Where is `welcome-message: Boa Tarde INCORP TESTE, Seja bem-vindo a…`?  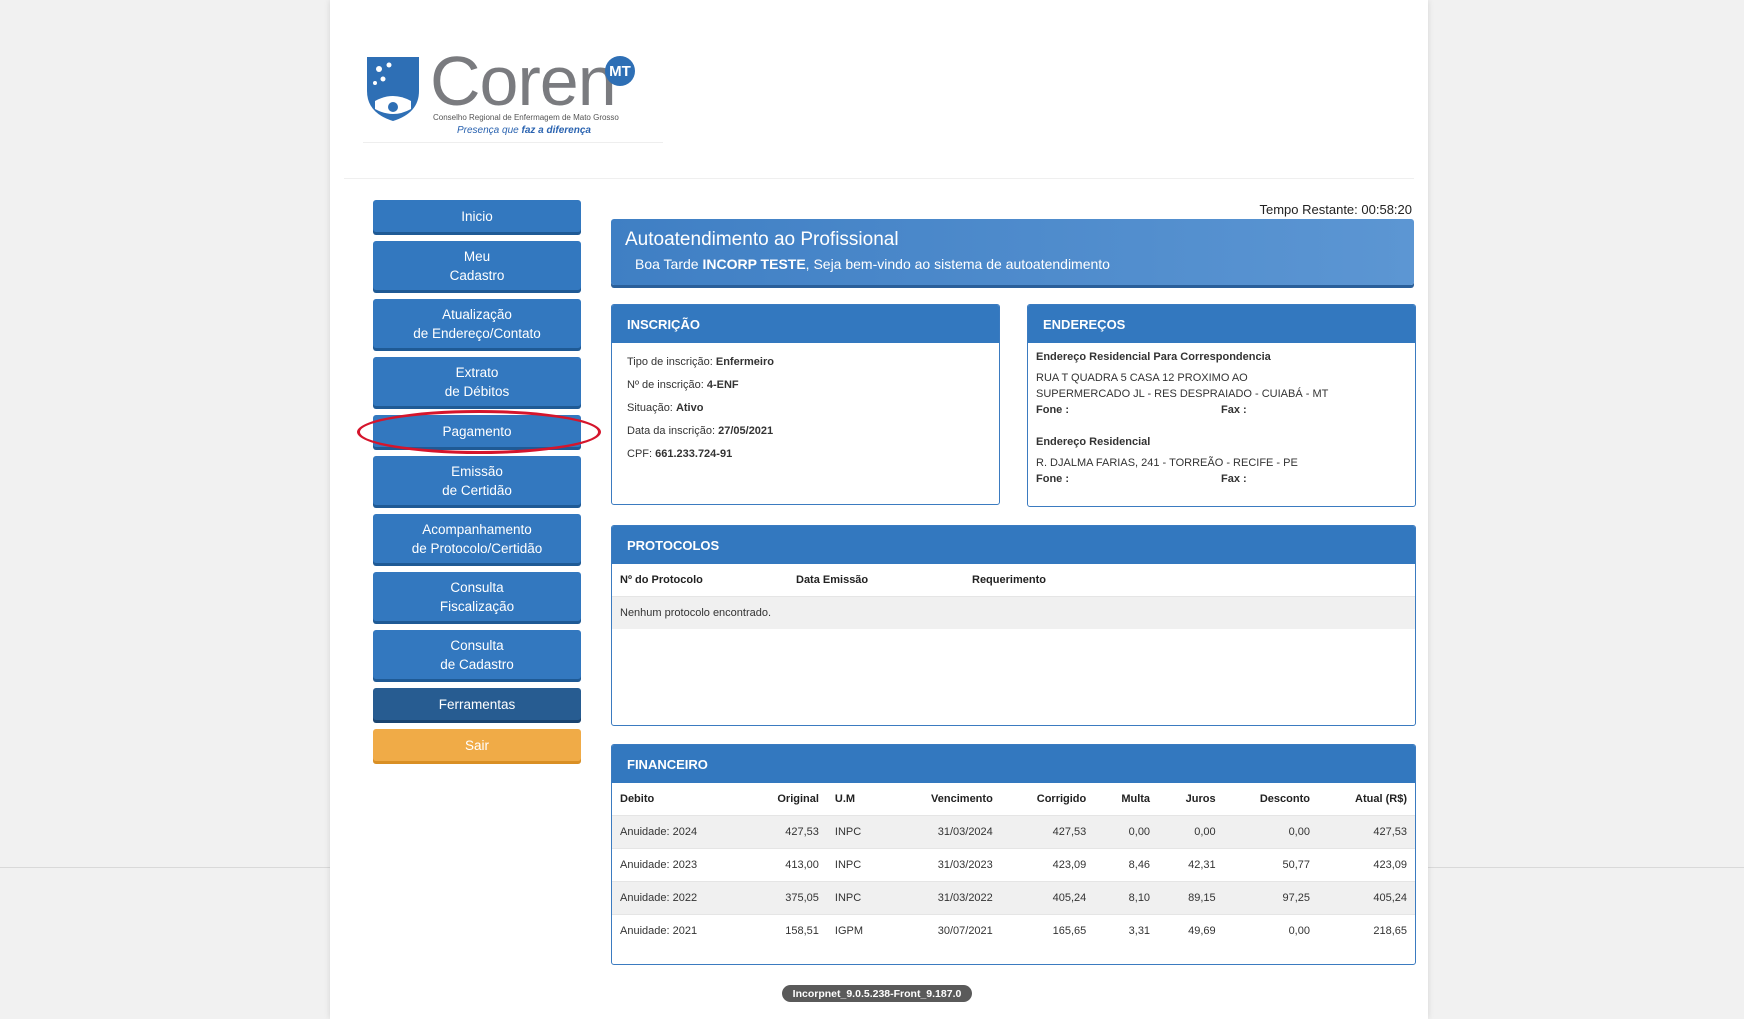 welcome-message: Boa Tarde INCORP TESTE, Seja bem-vindo a… is located at coordinates (872, 264).